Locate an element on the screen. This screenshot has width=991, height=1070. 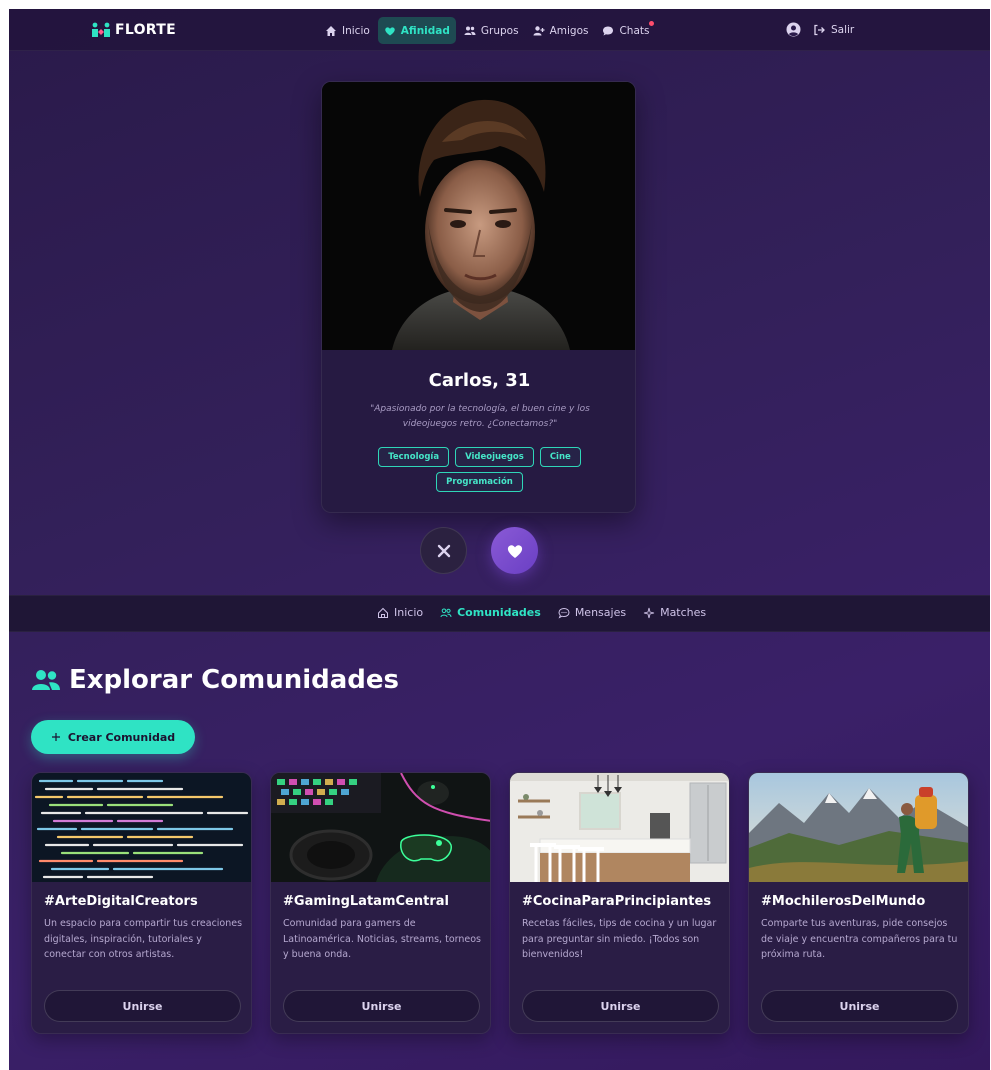
main-nav: Inicio Afinidad Grupos Amigos Chats is located at coordinates (487, 30).